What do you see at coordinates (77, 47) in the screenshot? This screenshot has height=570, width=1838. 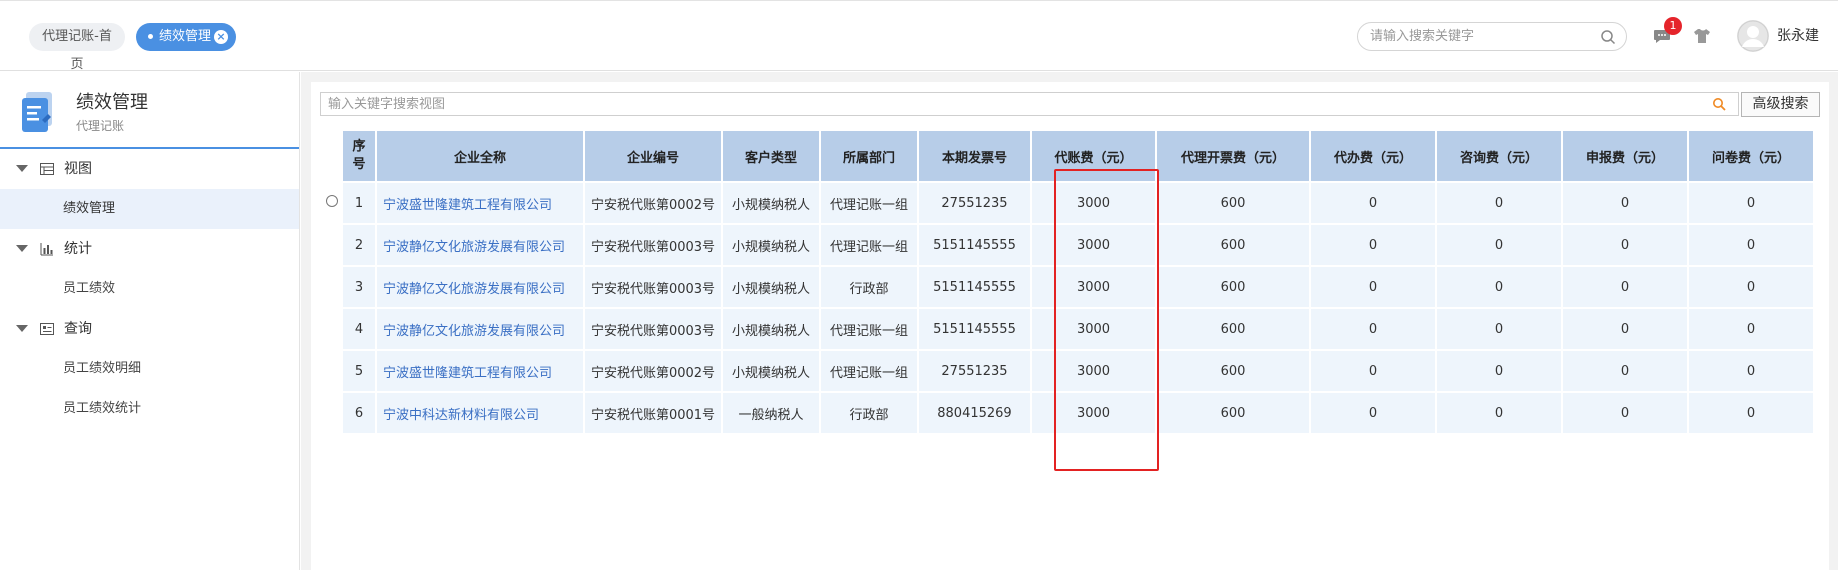 I see `tab-home: 代理记账-首页` at bounding box center [77, 47].